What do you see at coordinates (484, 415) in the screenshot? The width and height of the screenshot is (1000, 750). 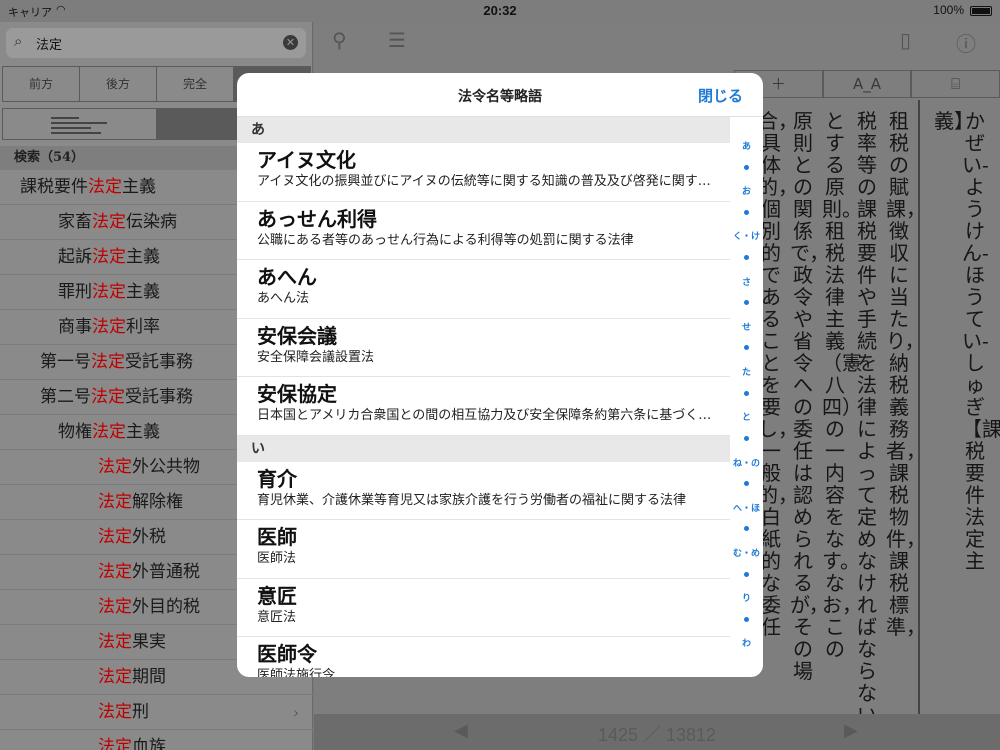 I see `abbreviation-fullname: 日本国とアメリカ合衆国との間の相互協力及び安全保障条約第六条に基づく施設及び区域` at bounding box center [484, 415].